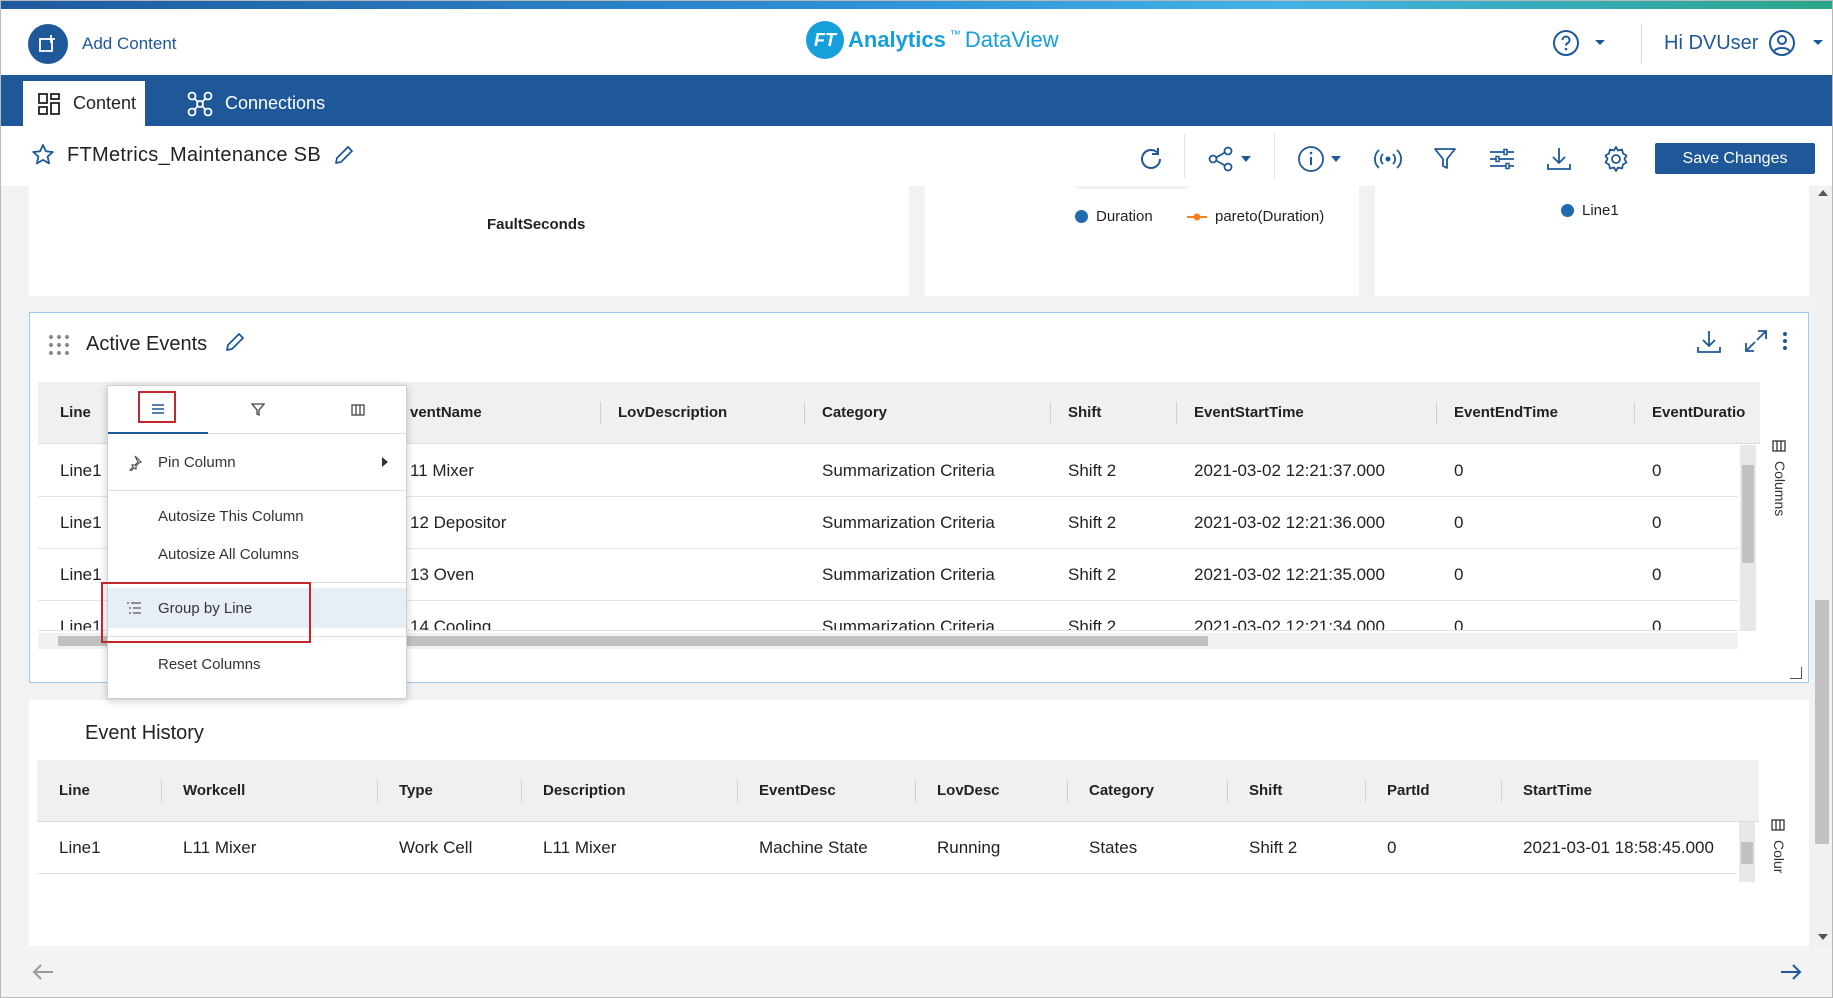 This screenshot has width=1833, height=998. Describe the element at coordinates (955, 35) in the screenshot. I see `logo-trademark: ™` at that location.